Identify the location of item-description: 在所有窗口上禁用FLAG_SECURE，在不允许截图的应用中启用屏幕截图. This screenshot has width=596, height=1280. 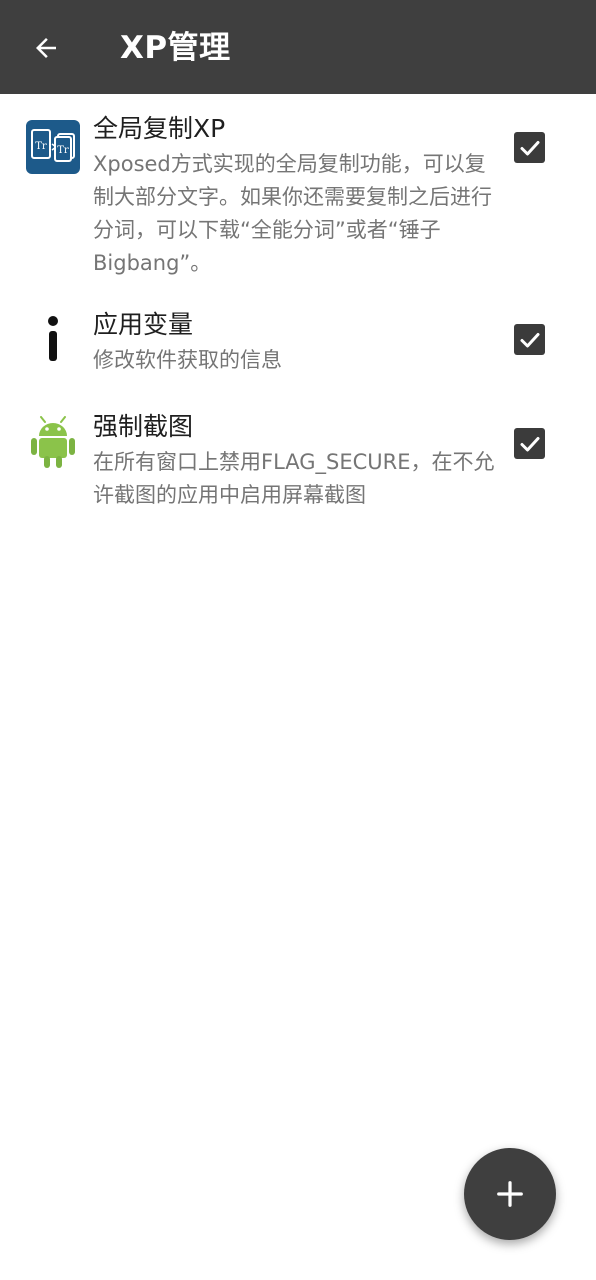
(294, 478).